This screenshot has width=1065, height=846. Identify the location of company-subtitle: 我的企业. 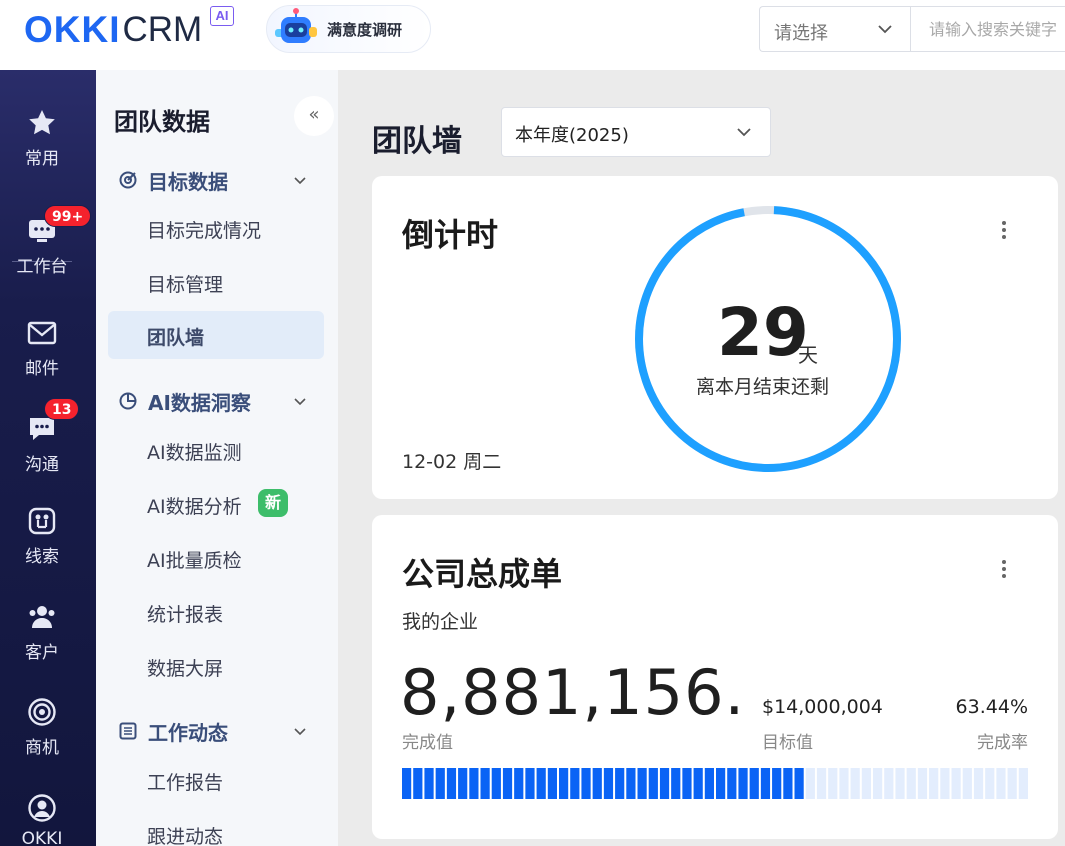
(440, 622).